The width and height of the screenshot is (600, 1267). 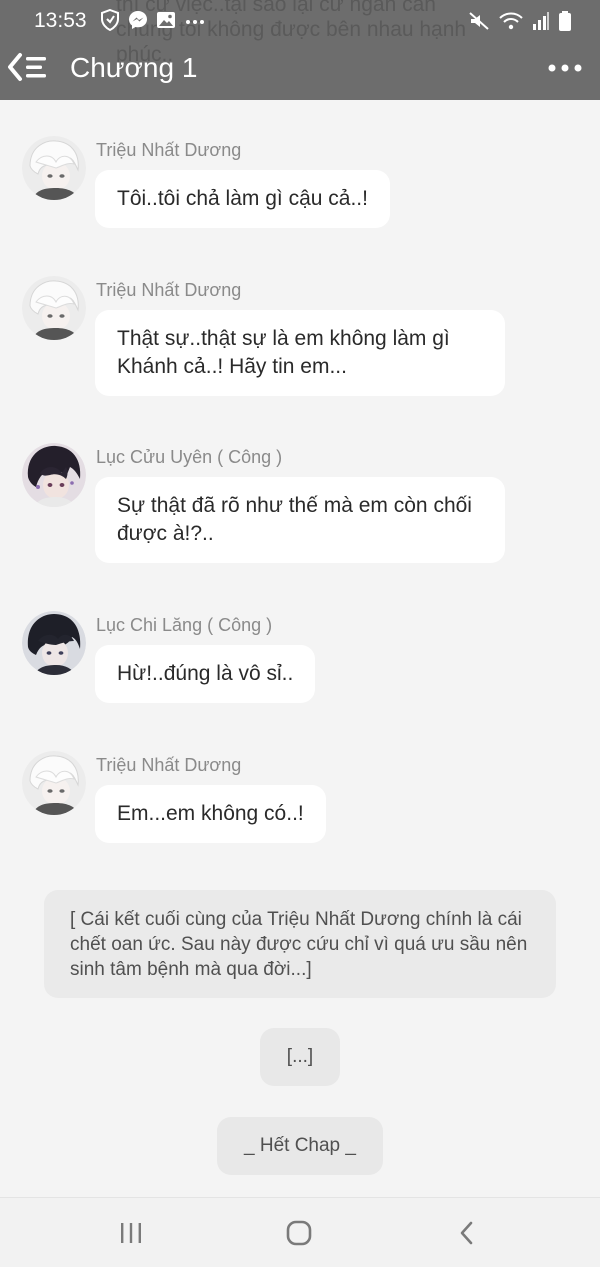 What do you see at coordinates (210, 814) in the screenshot?
I see `message-bubble: Em...em không có..!` at bounding box center [210, 814].